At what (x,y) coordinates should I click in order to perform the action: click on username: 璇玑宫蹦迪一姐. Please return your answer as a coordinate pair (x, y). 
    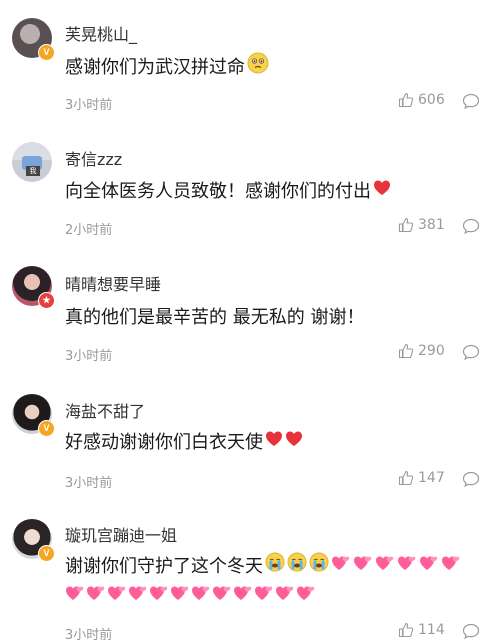
    Looking at the image, I should click on (121, 534).